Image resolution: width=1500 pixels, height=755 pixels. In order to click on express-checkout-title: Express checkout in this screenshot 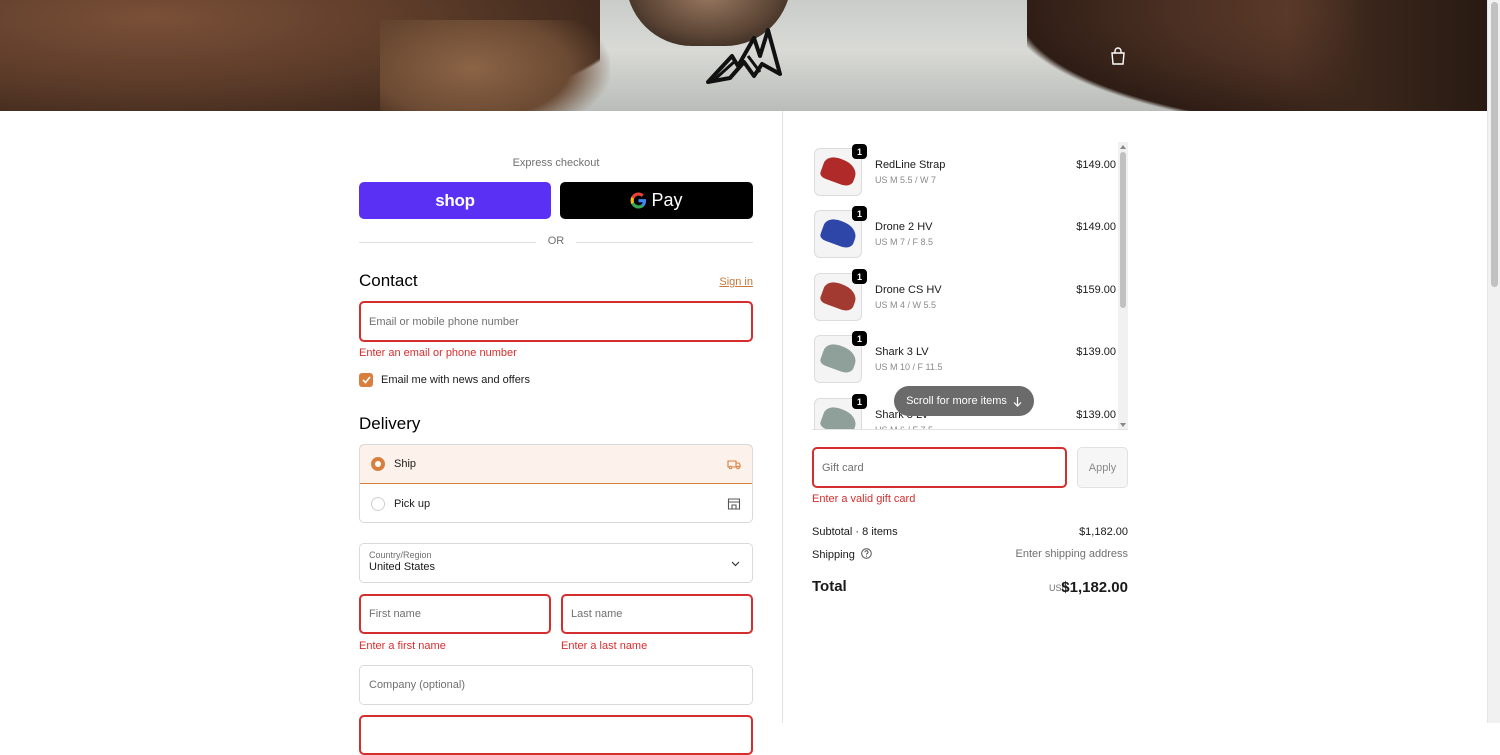, I will do `click(556, 163)`.